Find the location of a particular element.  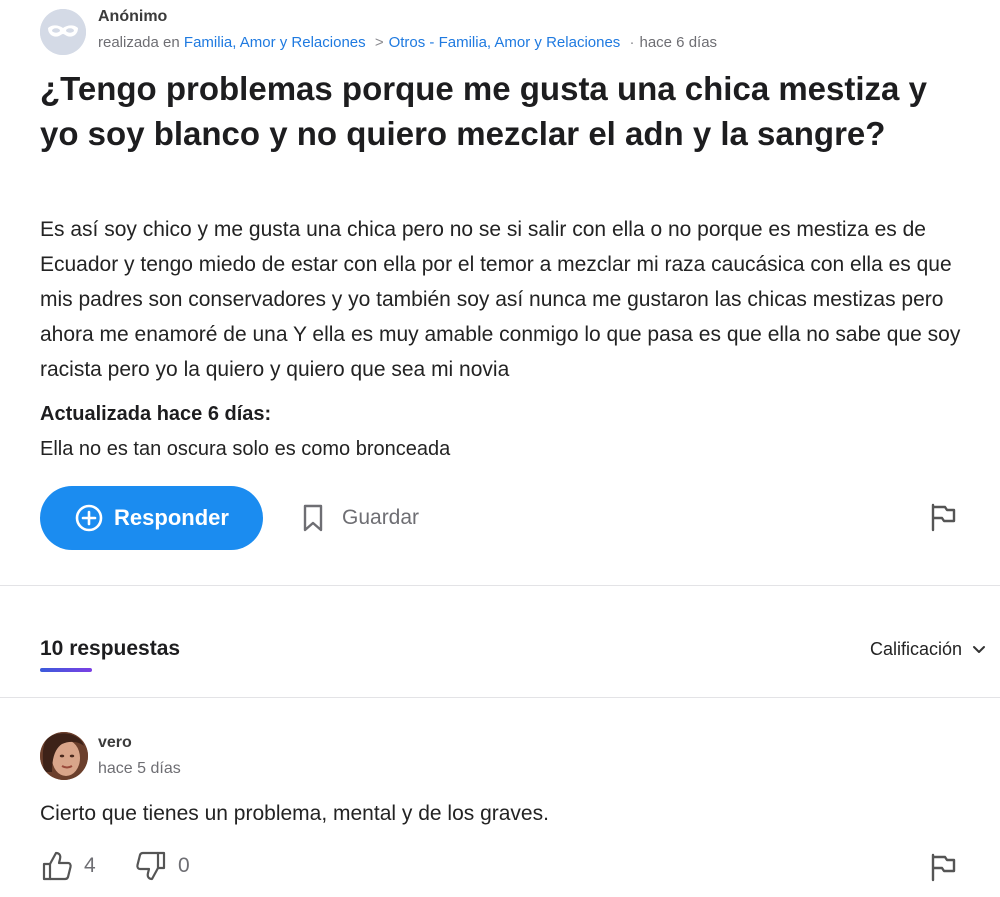

anonymous-avatar is located at coordinates (63, 32).